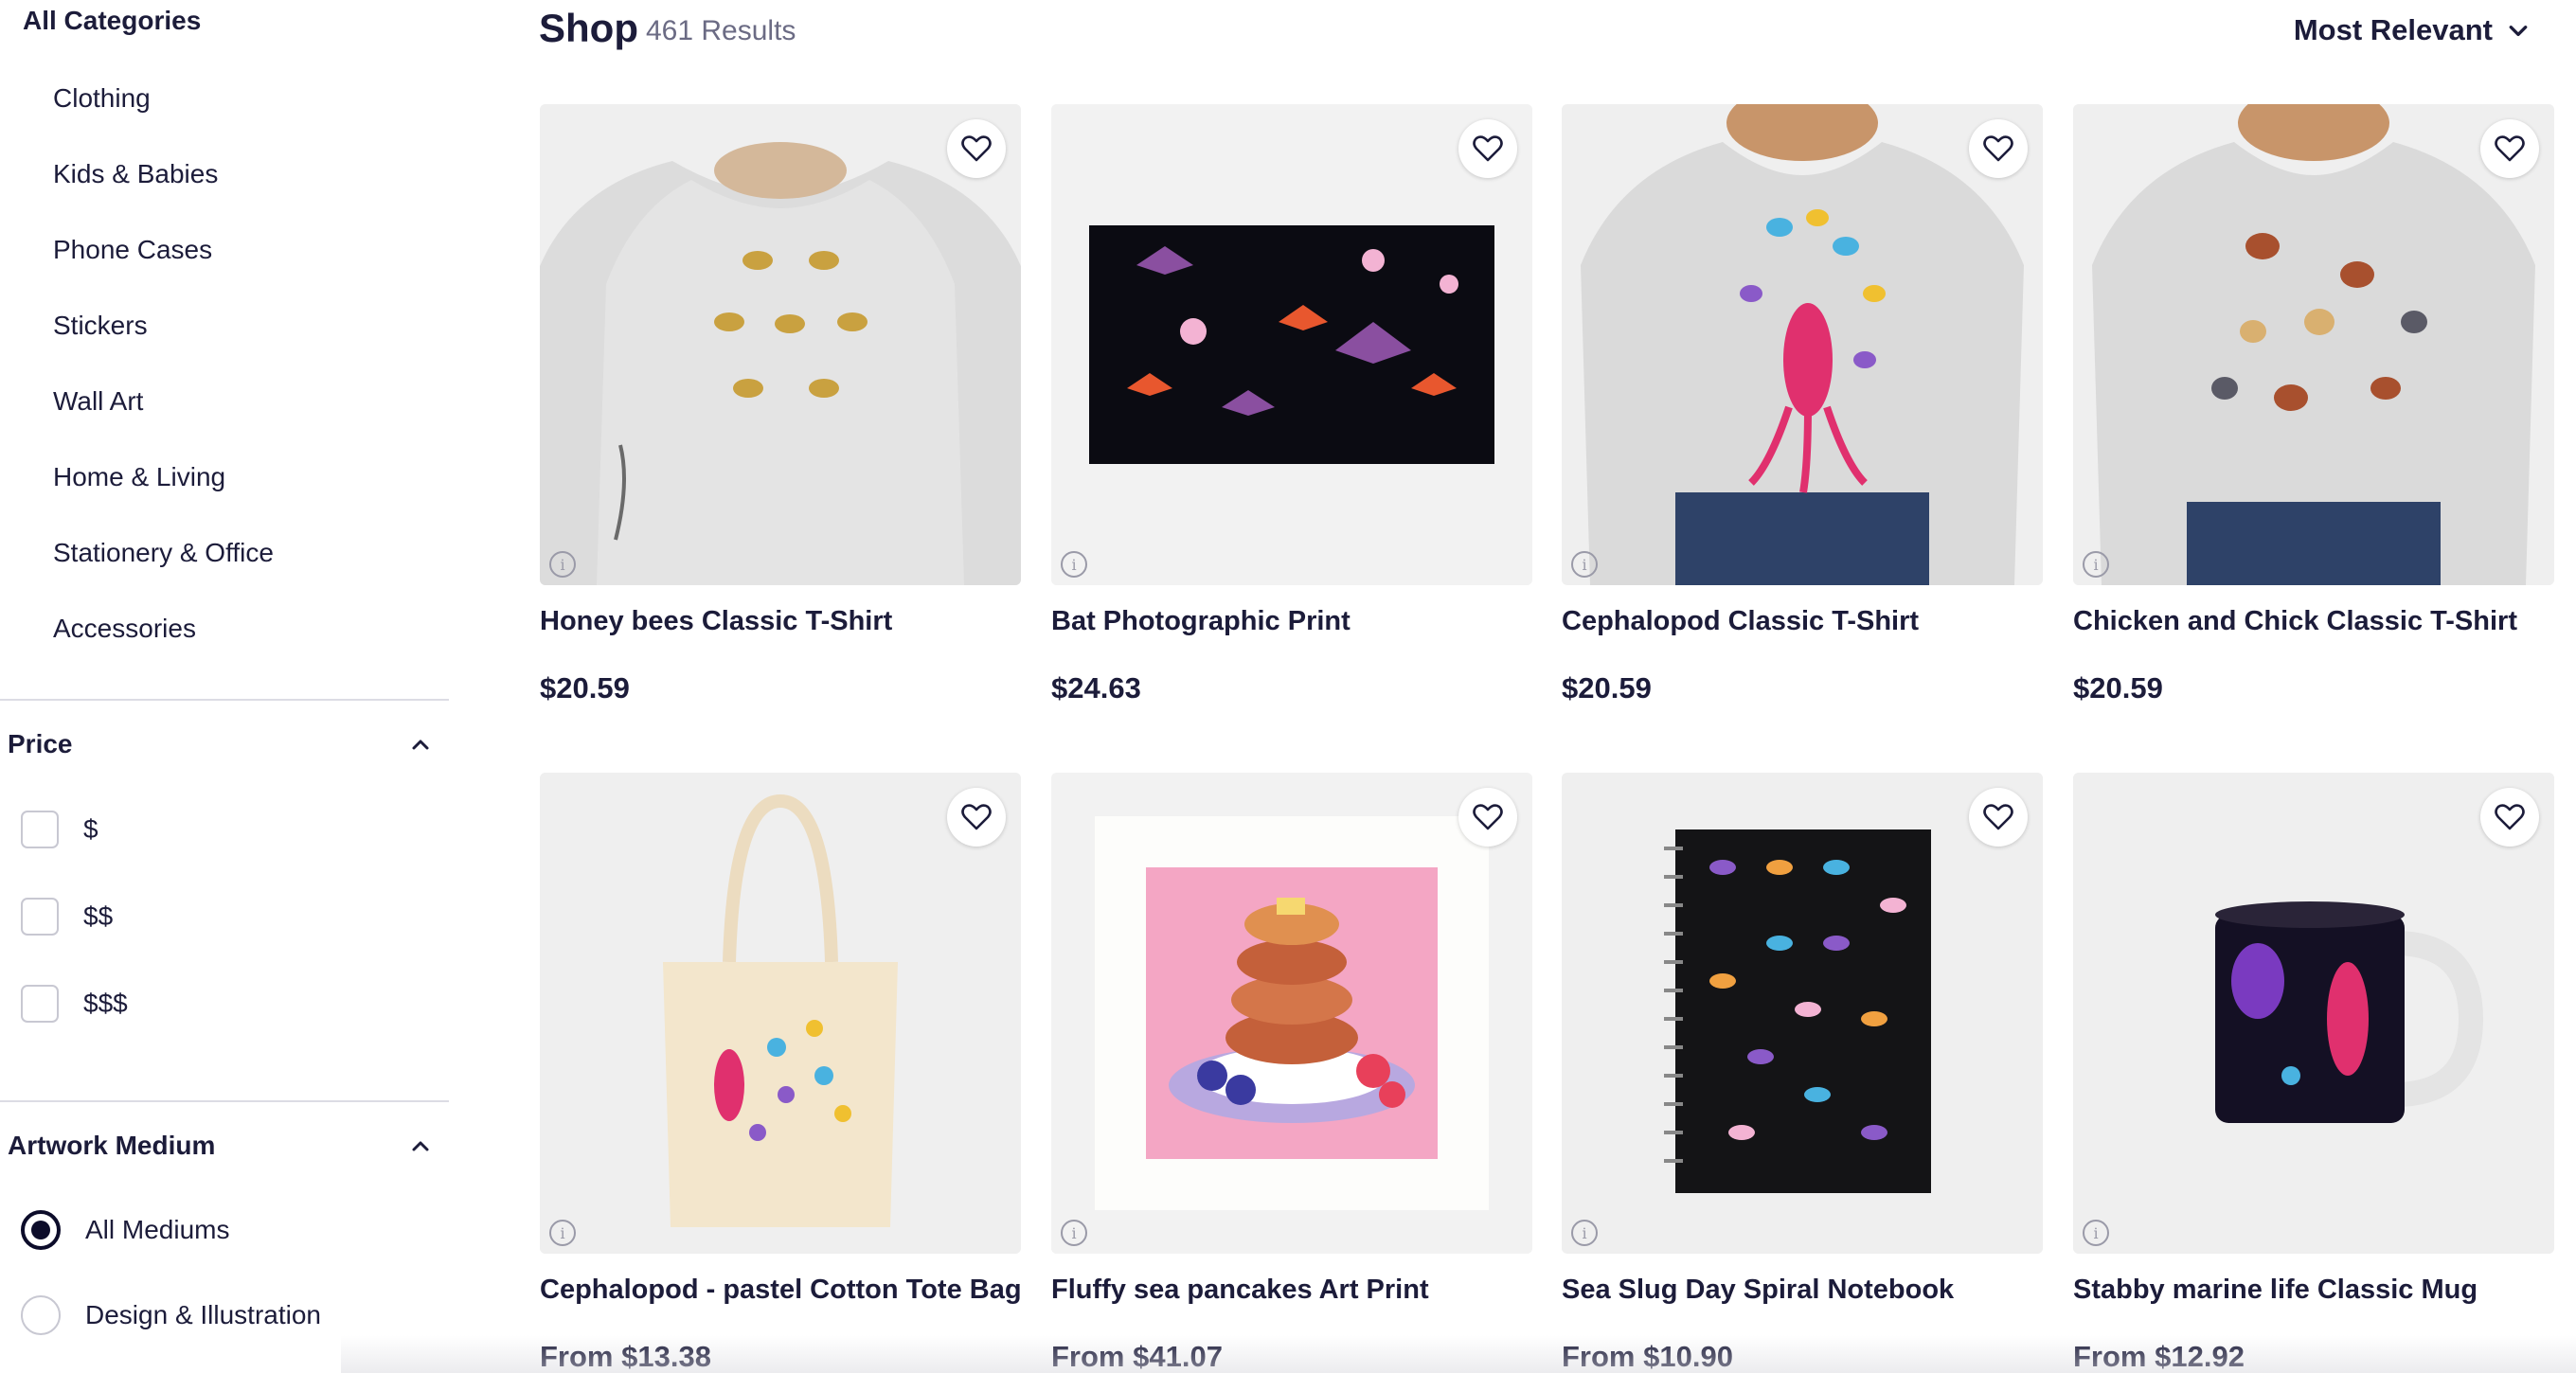  I want to click on product-card: i Bat Photographic Print $24.63, so click(1291, 404).